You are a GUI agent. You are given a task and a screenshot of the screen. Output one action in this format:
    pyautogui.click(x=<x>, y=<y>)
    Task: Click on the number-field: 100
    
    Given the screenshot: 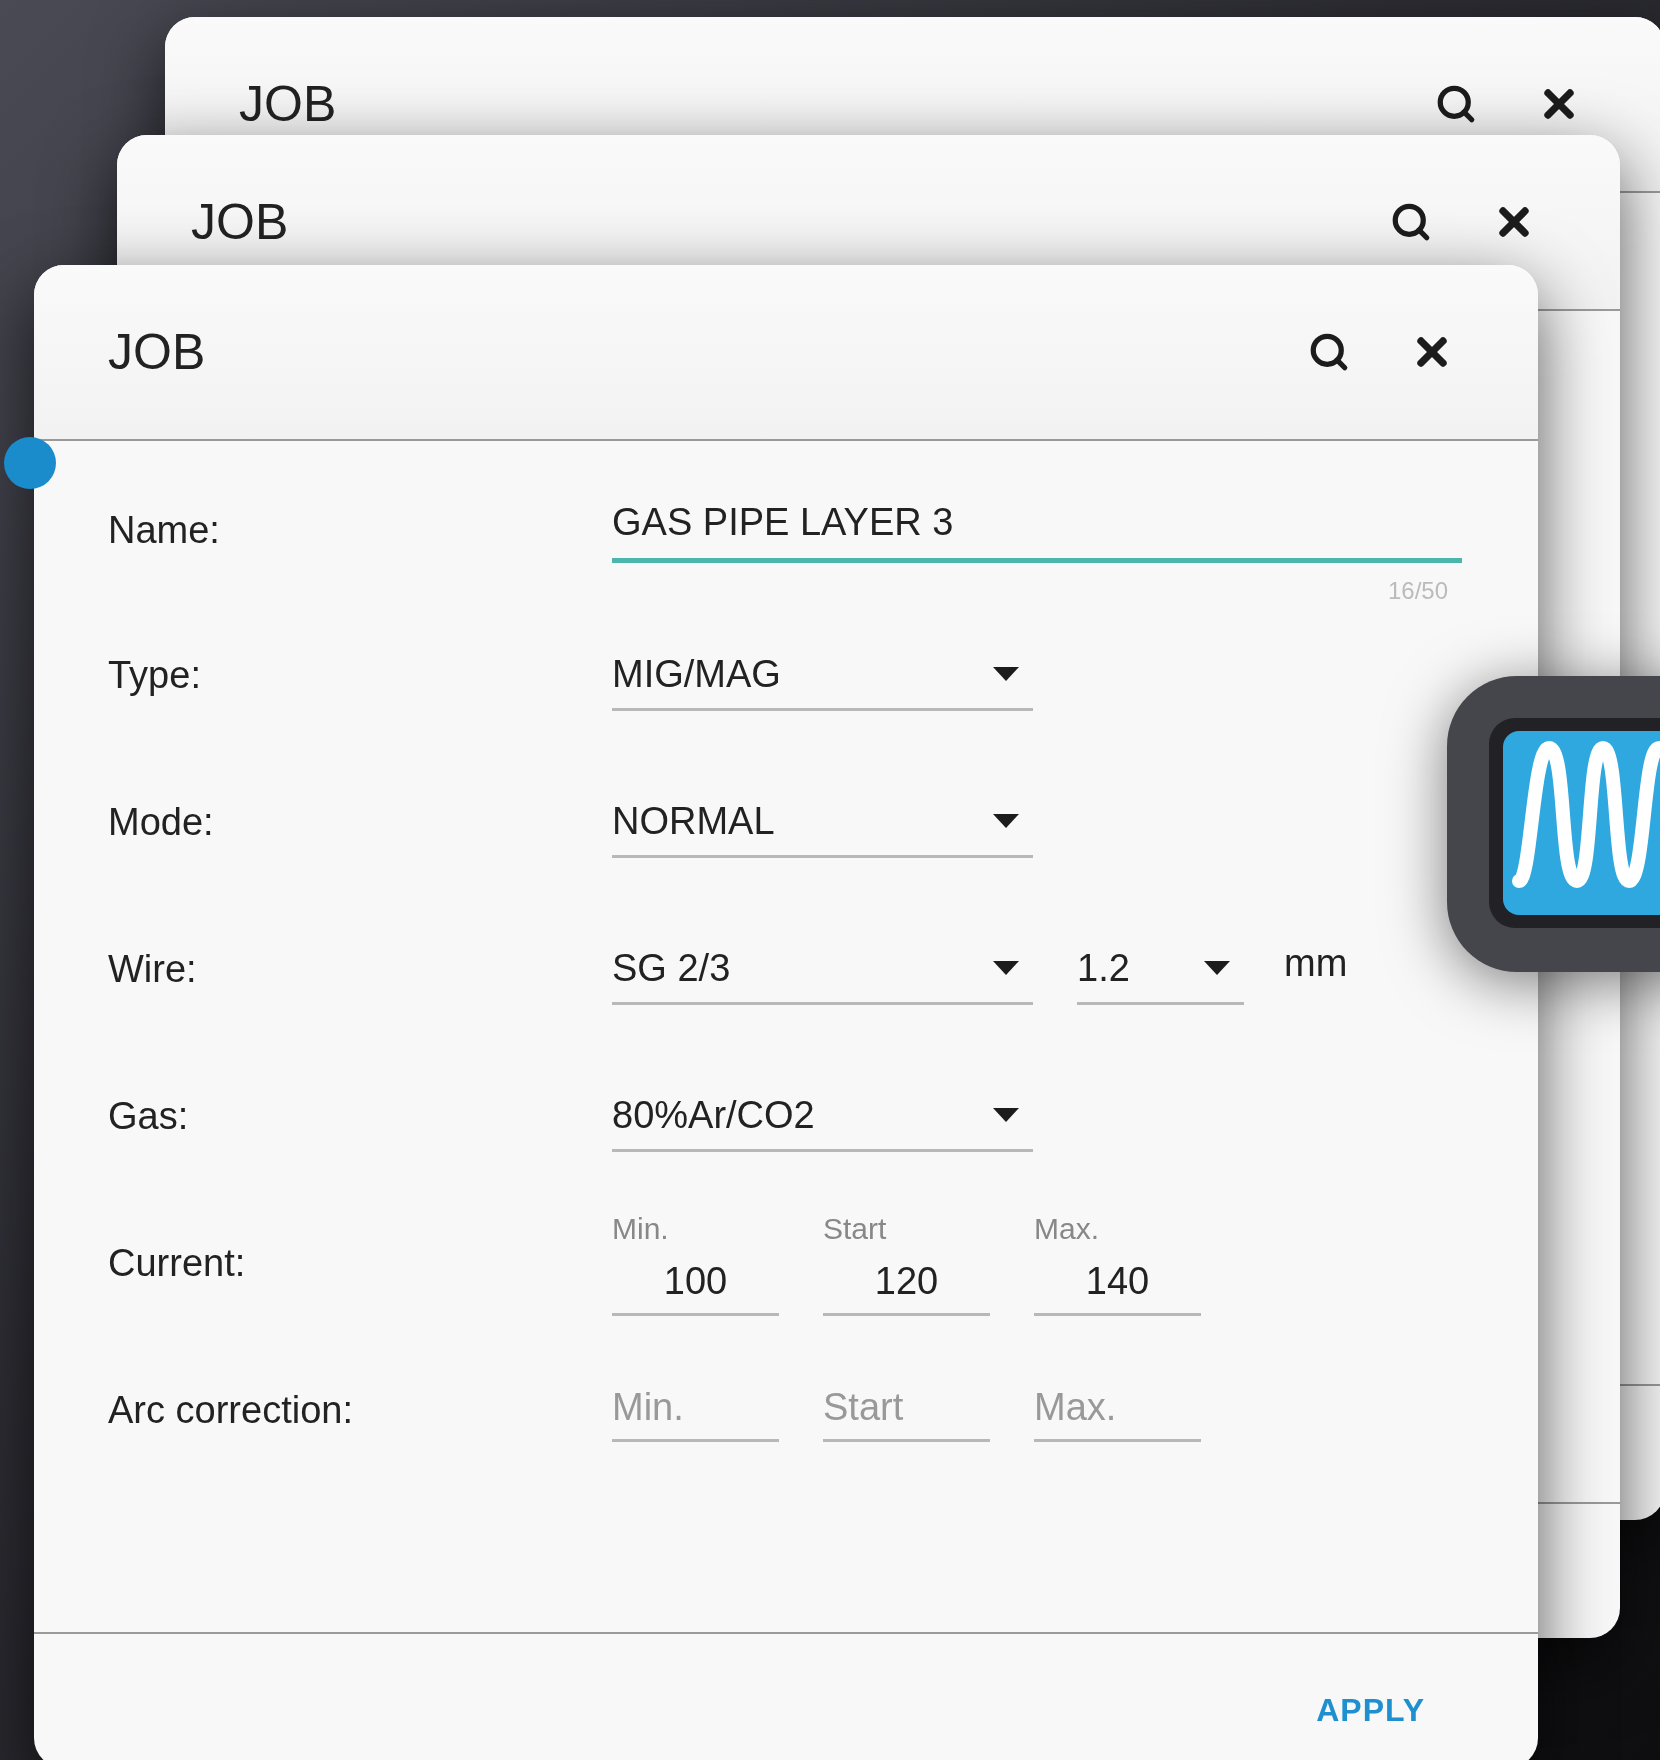 What is the action you would take?
    pyautogui.click(x=695, y=1284)
    